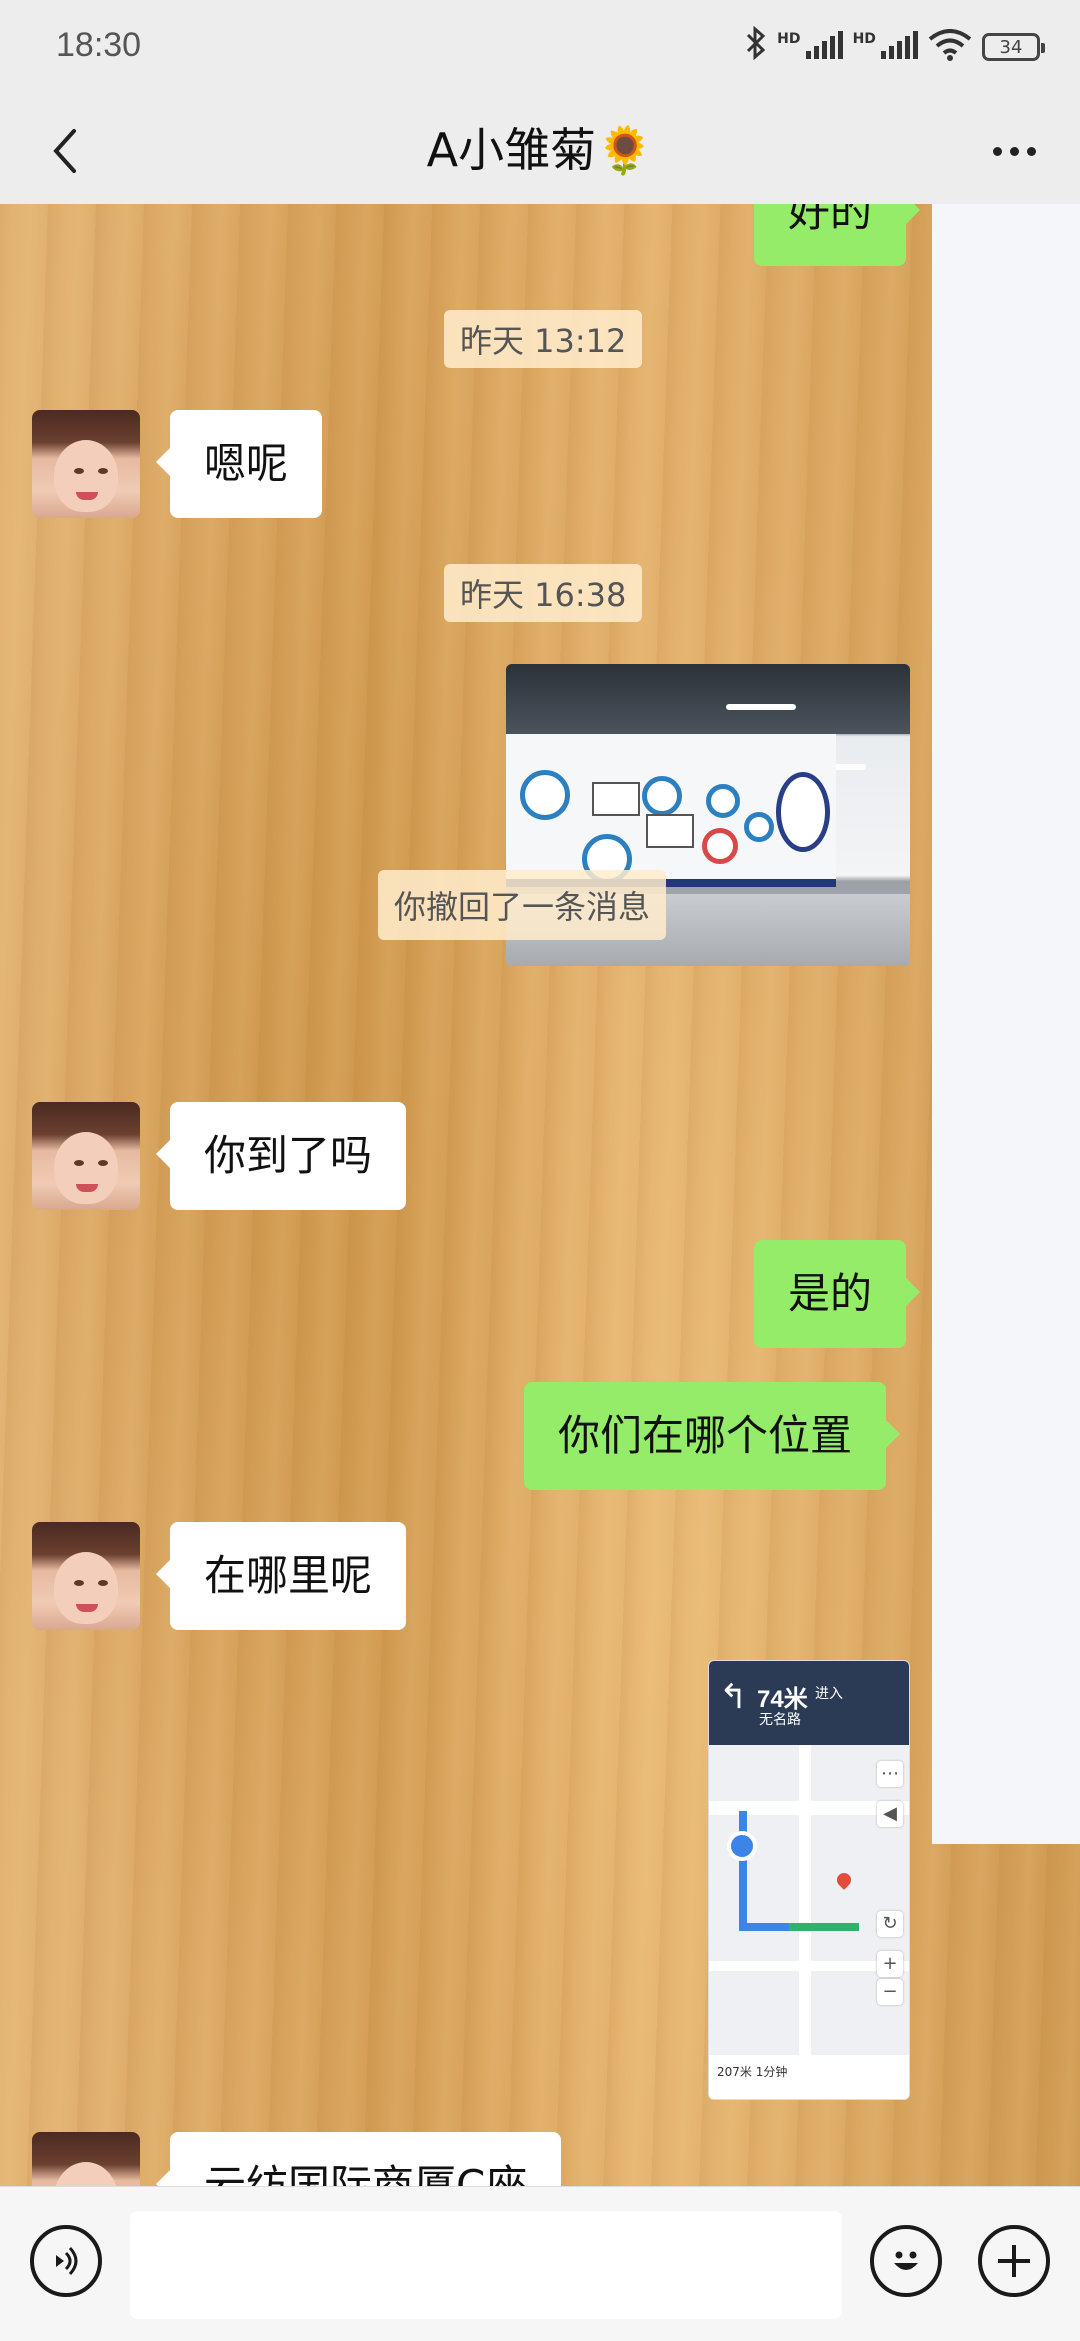  I want to click on wifi-icon, so click(950, 47).